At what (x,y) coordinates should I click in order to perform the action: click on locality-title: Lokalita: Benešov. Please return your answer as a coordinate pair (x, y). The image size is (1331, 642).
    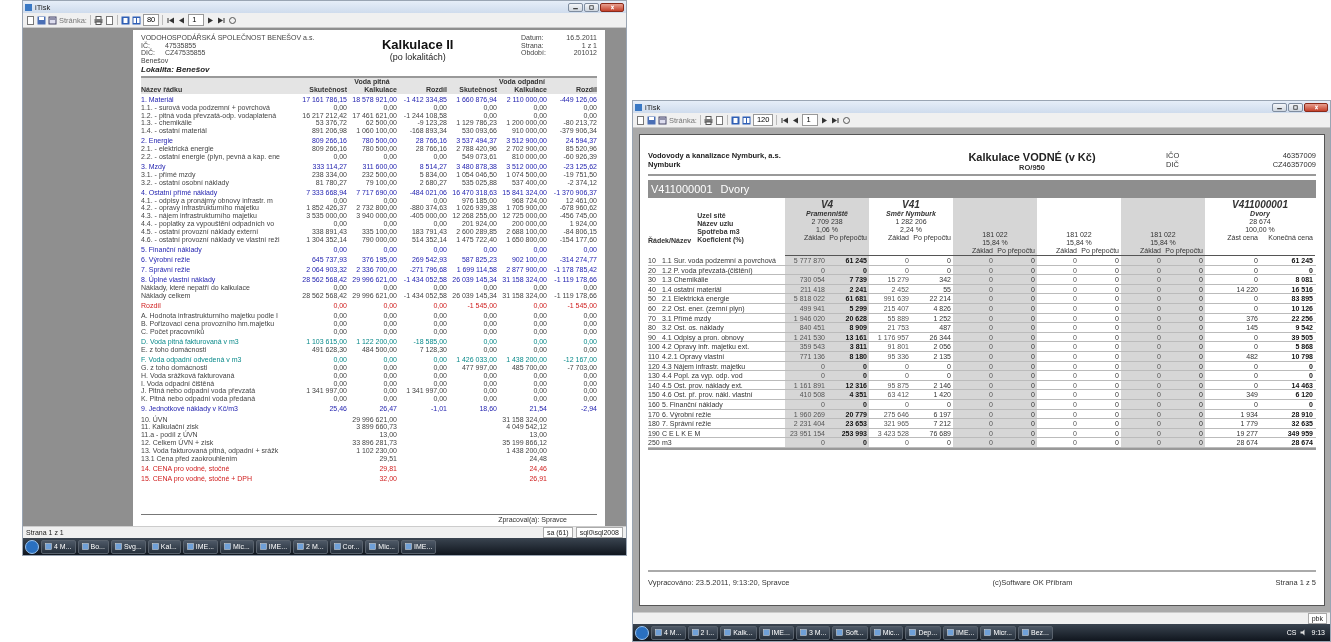
    Looking at the image, I should click on (176, 70).